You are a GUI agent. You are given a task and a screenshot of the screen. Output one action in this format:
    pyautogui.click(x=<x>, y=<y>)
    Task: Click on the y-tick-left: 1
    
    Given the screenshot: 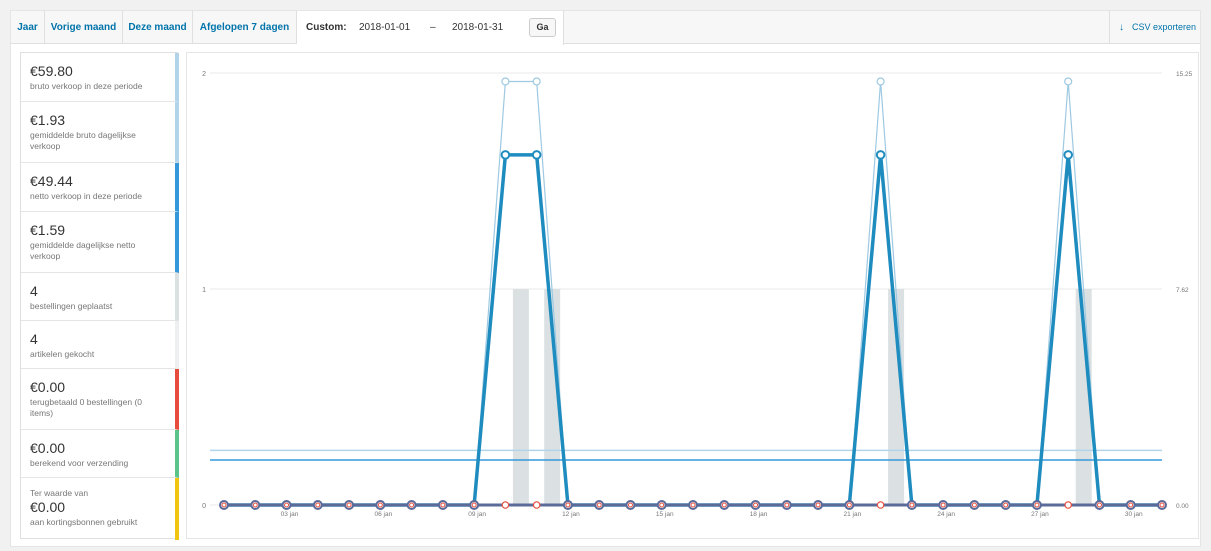 What is the action you would take?
    pyautogui.click(x=204, y=290)
    